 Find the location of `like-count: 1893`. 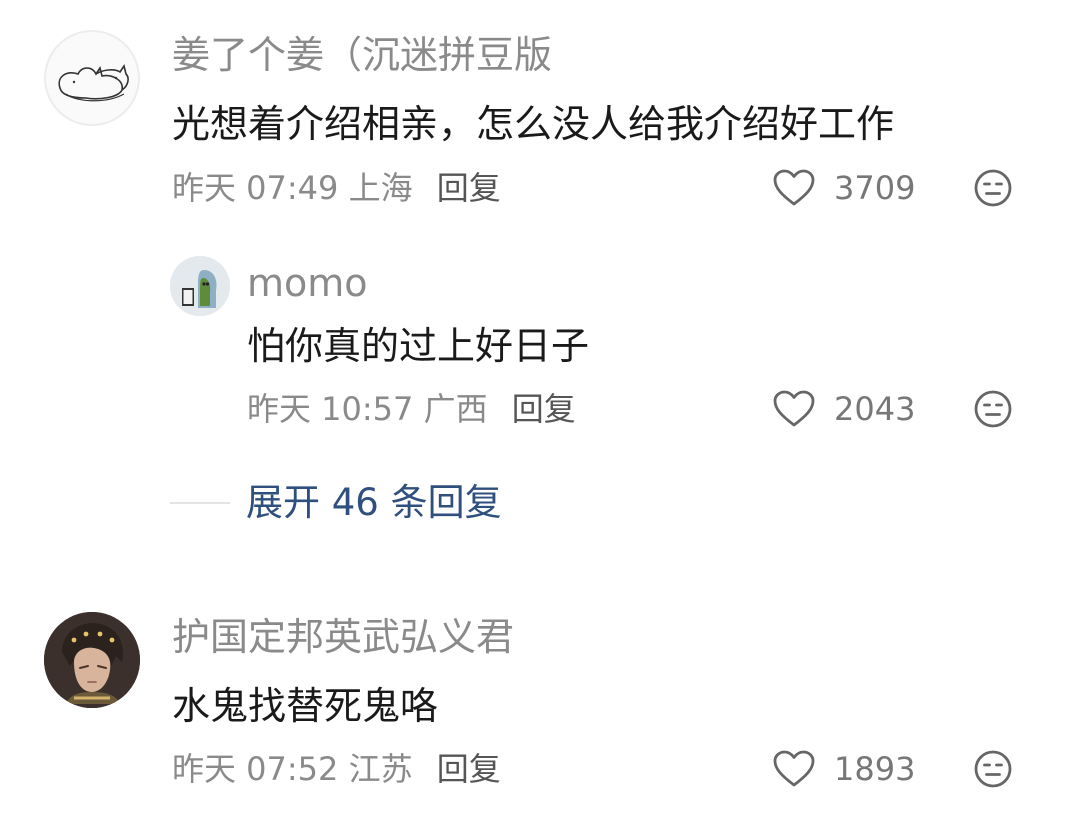

like-count: 1893 is located at coordinates (875, 769).